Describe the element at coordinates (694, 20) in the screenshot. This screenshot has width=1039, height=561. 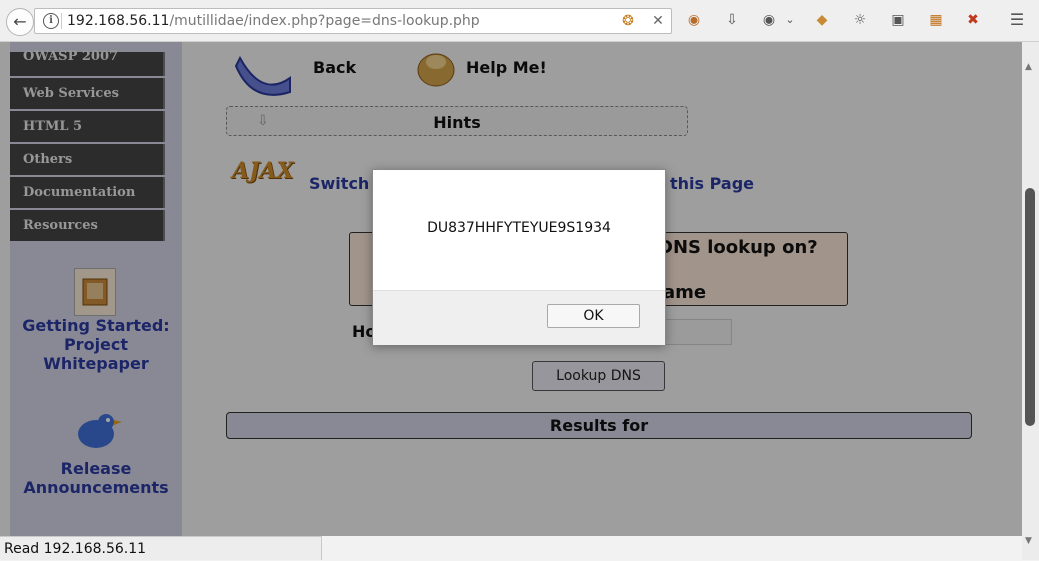
I see `addon-circle-icon: ◉` at that location.